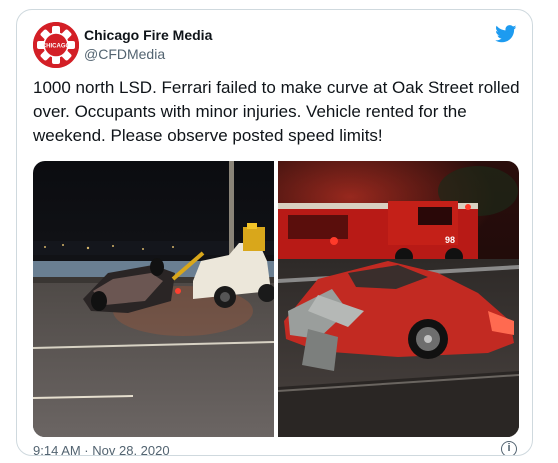 The width and height of the screenshot is (558, 463). Describe the element at coordinates (148, 35) in the screenshot. I see `display-name: Chicago Fire Media` at that location.